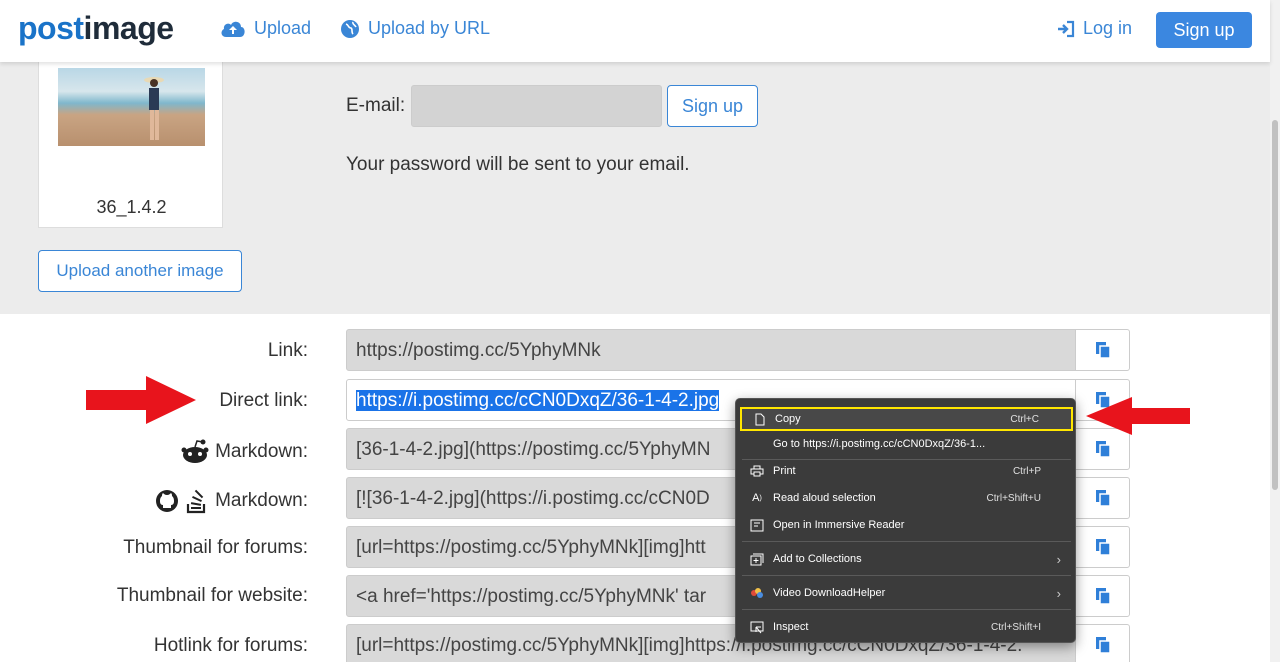 Image resolution: width=1280 pixels, height=662 pixels. I want to click on login-link: Log in, so click(1094, 28).